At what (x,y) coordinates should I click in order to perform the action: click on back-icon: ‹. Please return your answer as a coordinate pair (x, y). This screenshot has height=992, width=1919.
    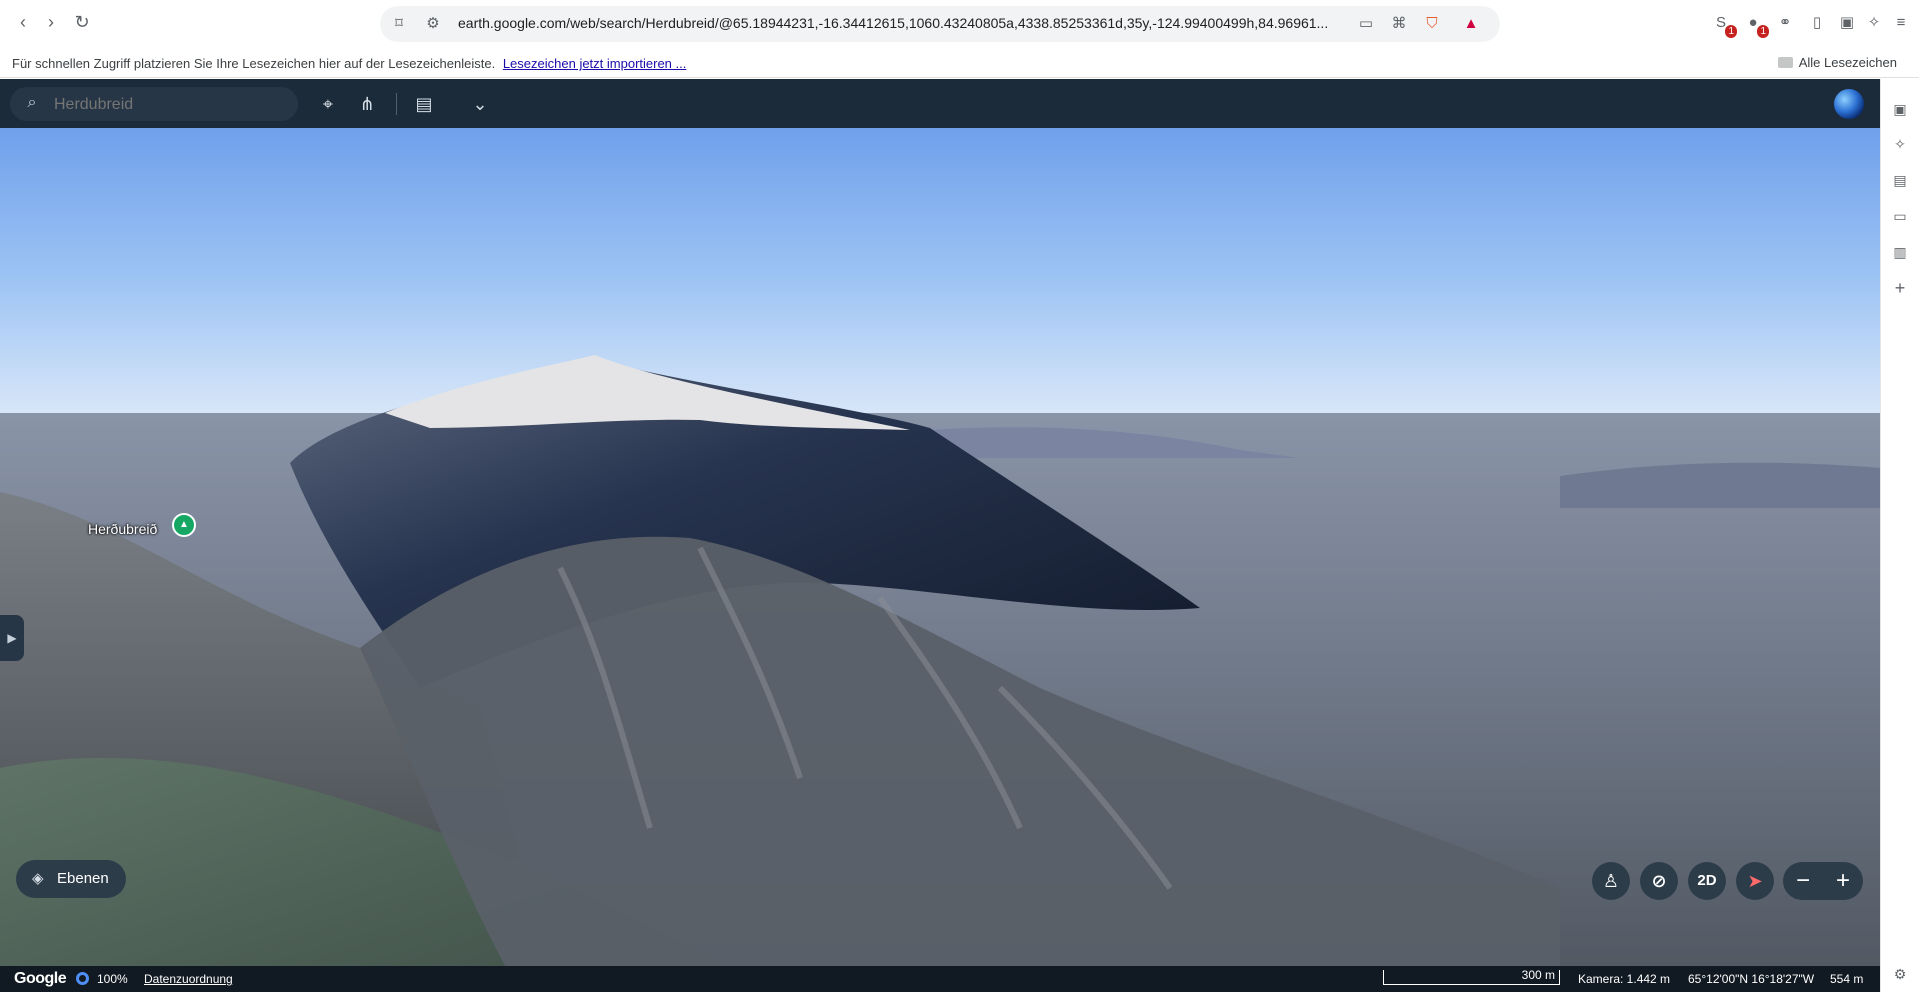
    Looking at the image, I should click on (23, 22).